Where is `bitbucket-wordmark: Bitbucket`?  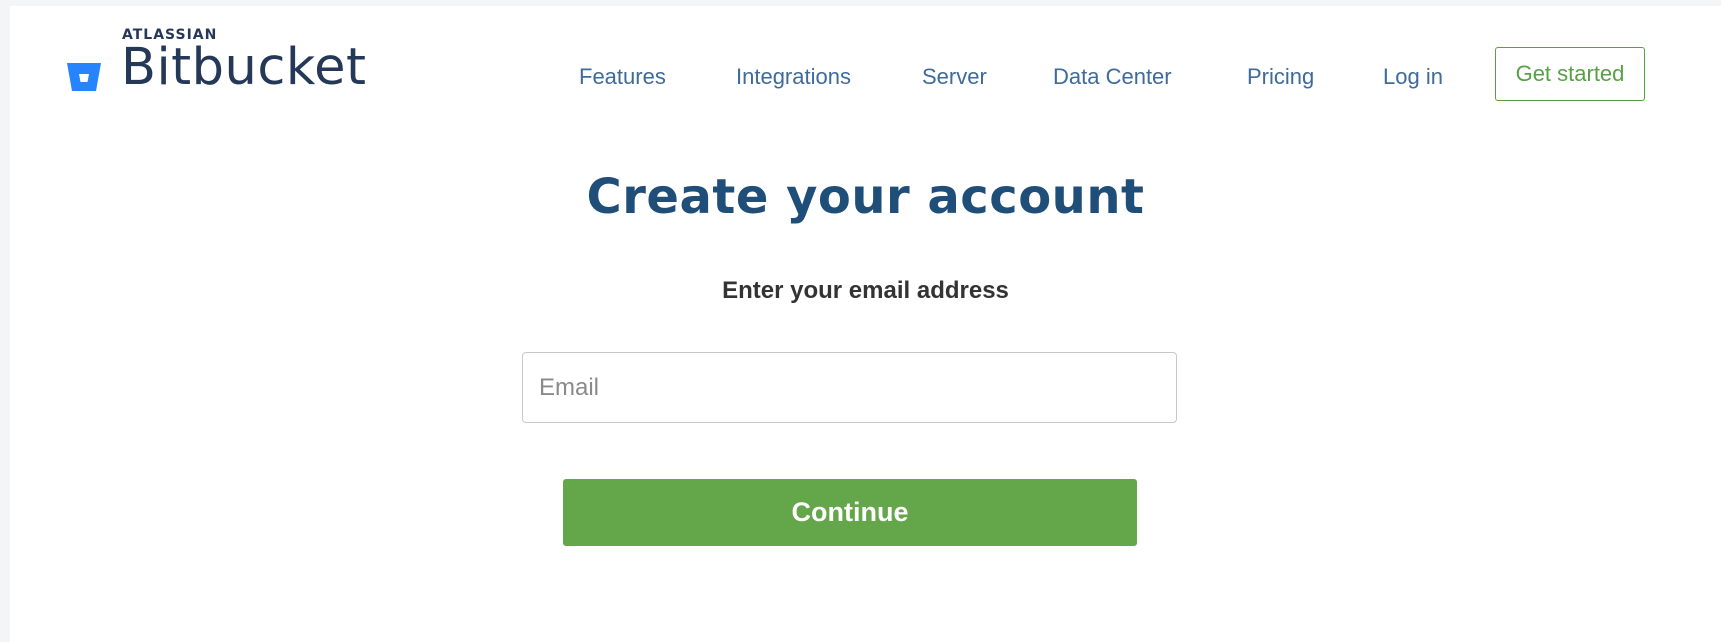 bitbucket-wordmark: Bitbucket is located at coordinates (244, 67).